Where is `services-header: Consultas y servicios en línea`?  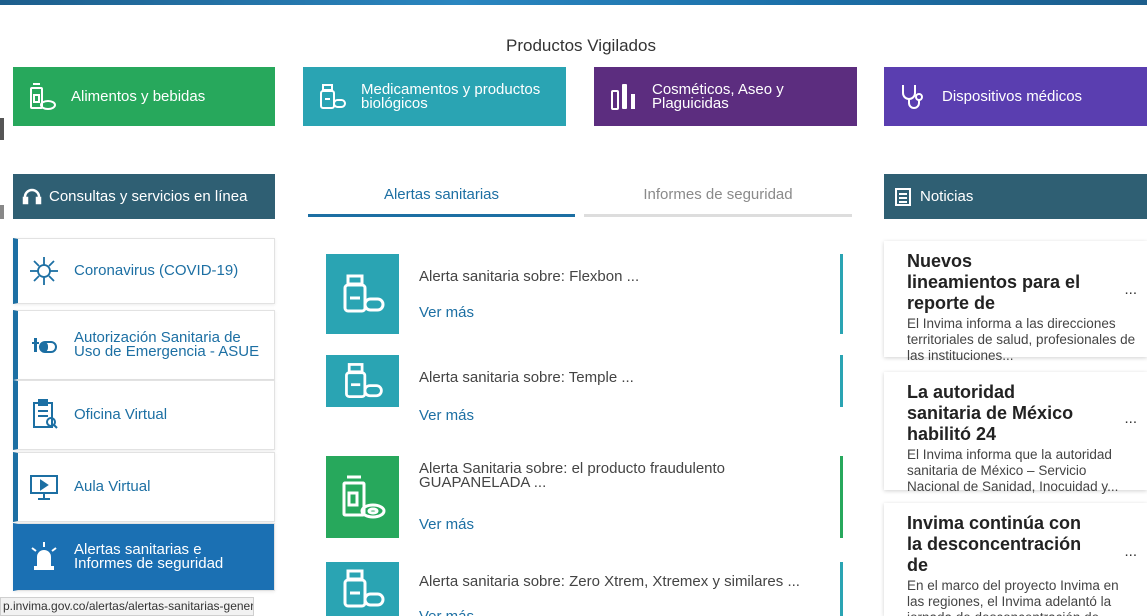
services-header: Consultas y servicios en línea is located at coordinates (144, 196).